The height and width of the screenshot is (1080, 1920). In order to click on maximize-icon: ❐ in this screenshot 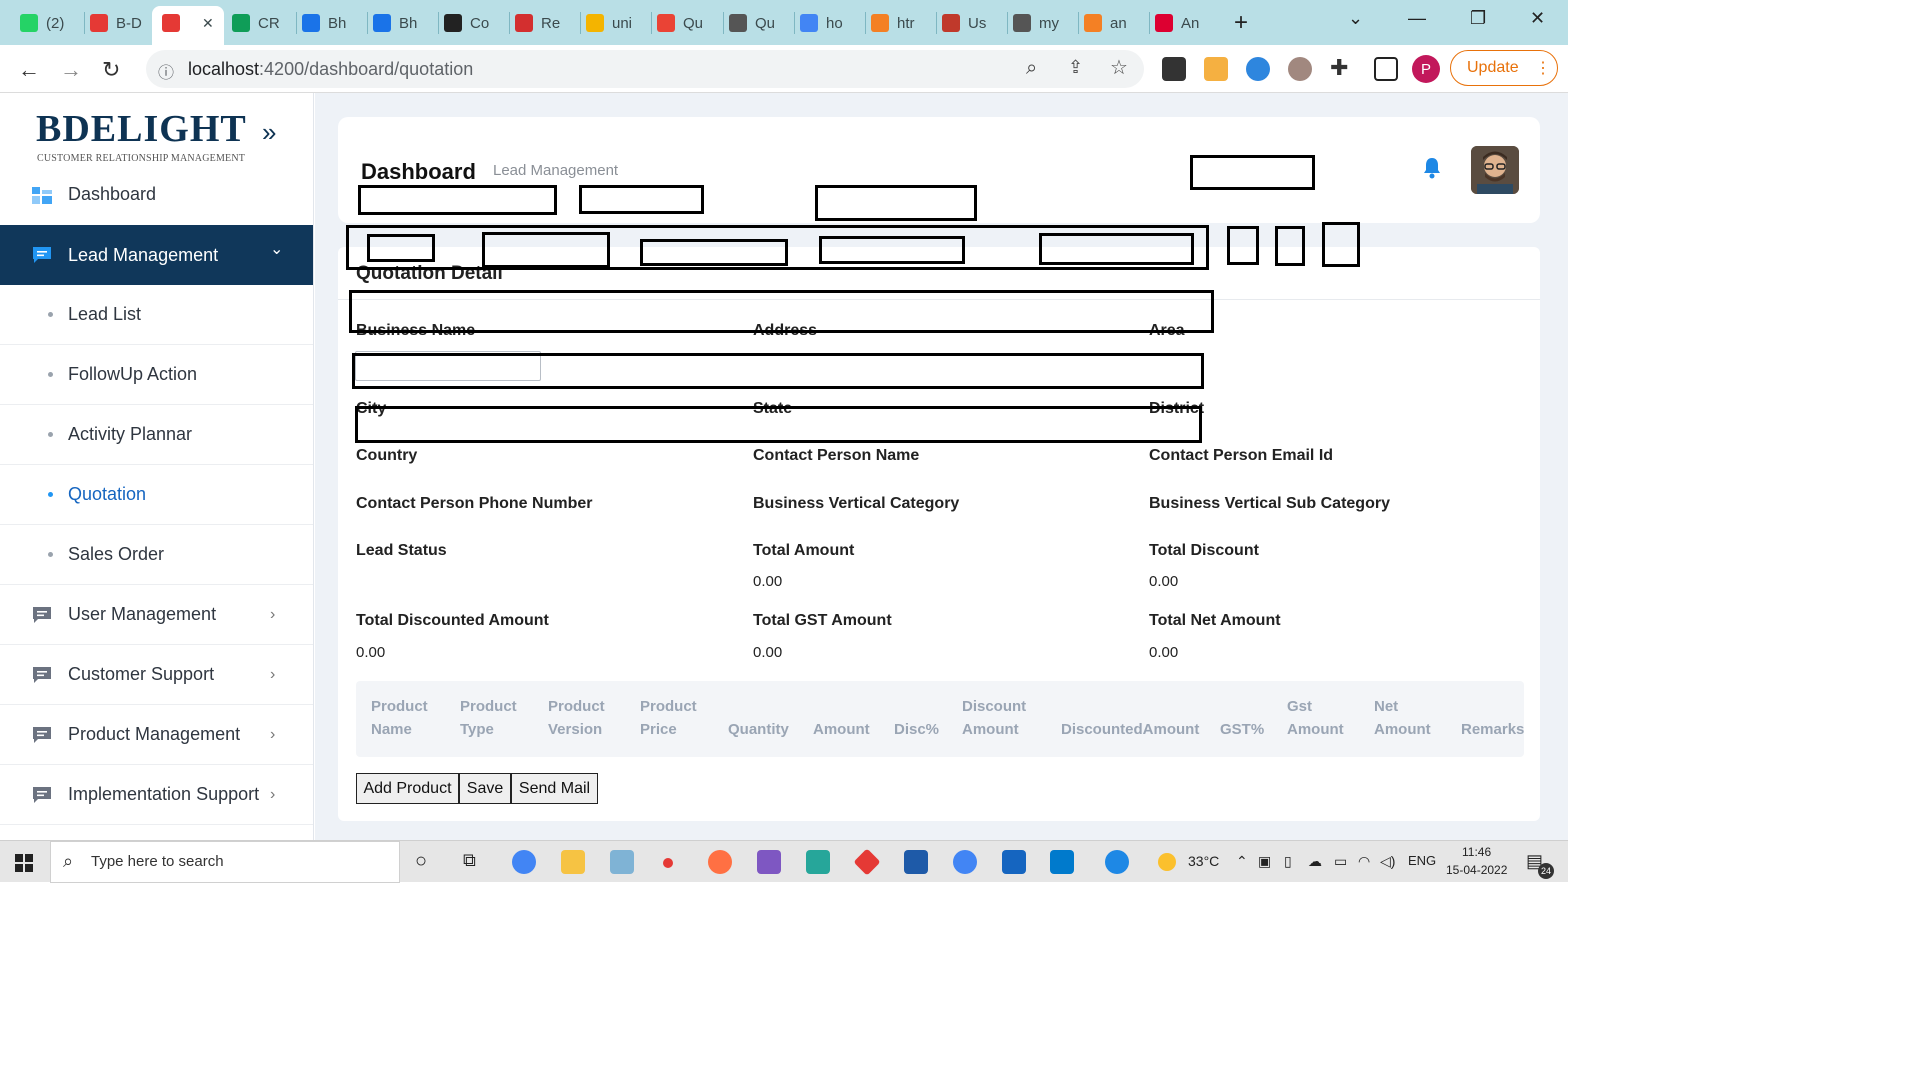, I will do `click(1478, 18)`.